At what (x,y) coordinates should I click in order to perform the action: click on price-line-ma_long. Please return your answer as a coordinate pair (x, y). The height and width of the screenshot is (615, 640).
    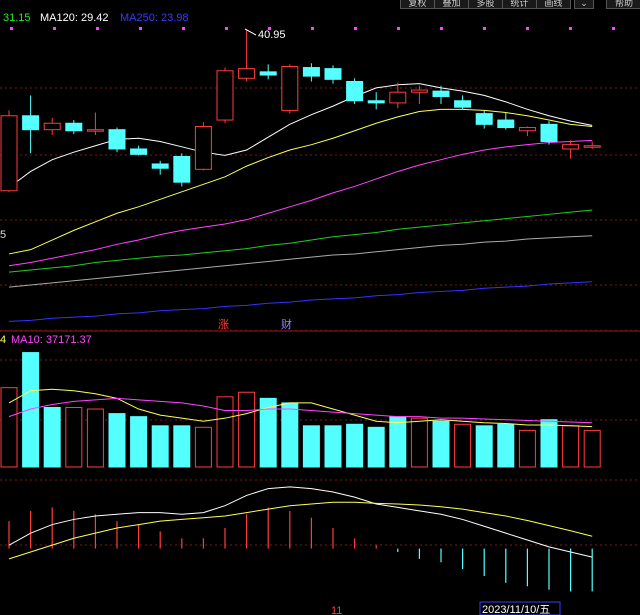
    Looking at the image, I should click on (300, 301).